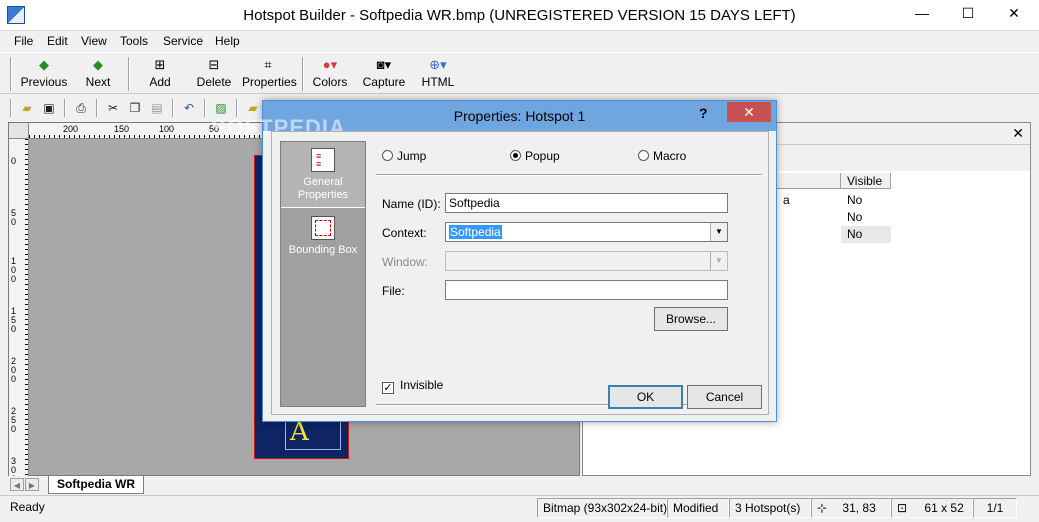  I want to click on bounding-box-icon, so click(323, 228).